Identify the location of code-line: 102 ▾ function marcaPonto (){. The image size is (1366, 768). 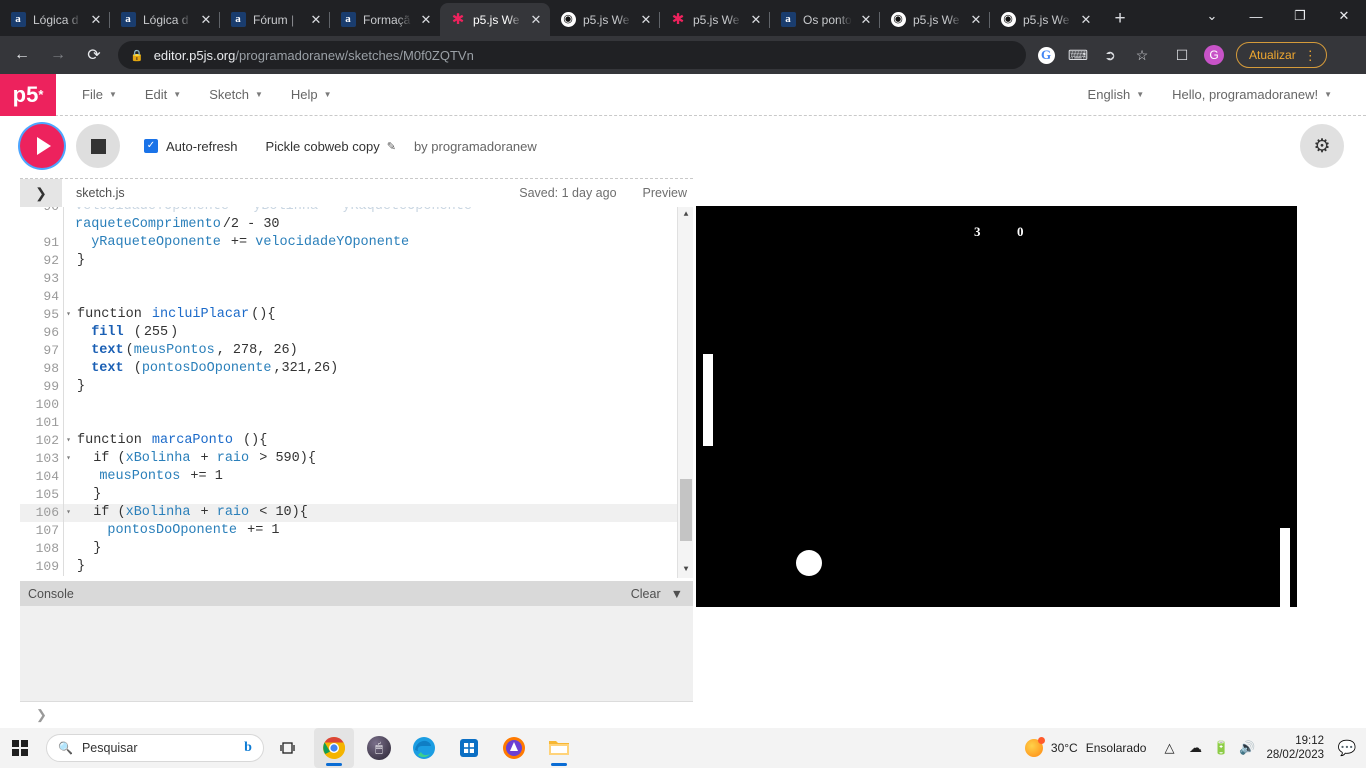
(356, 441).